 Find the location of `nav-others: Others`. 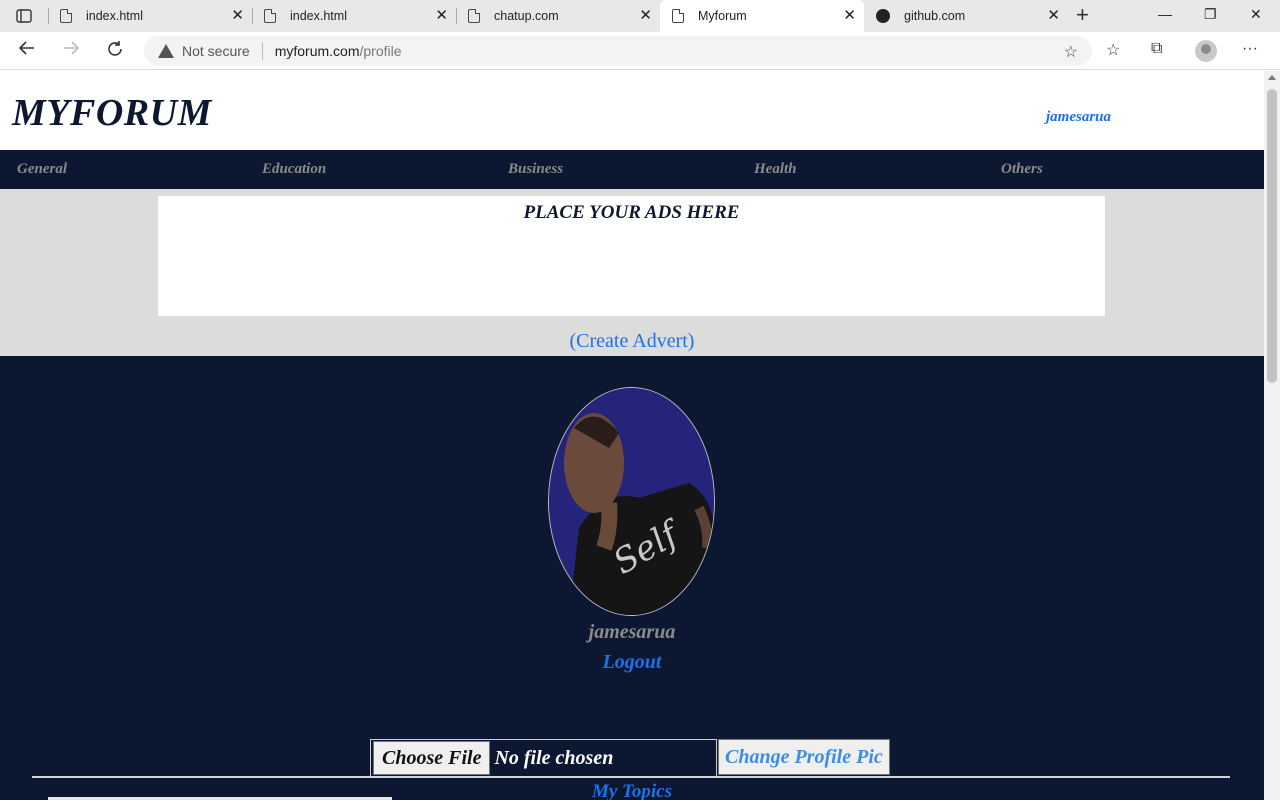

nav-others: Others is located at coordinates (1022, 169).